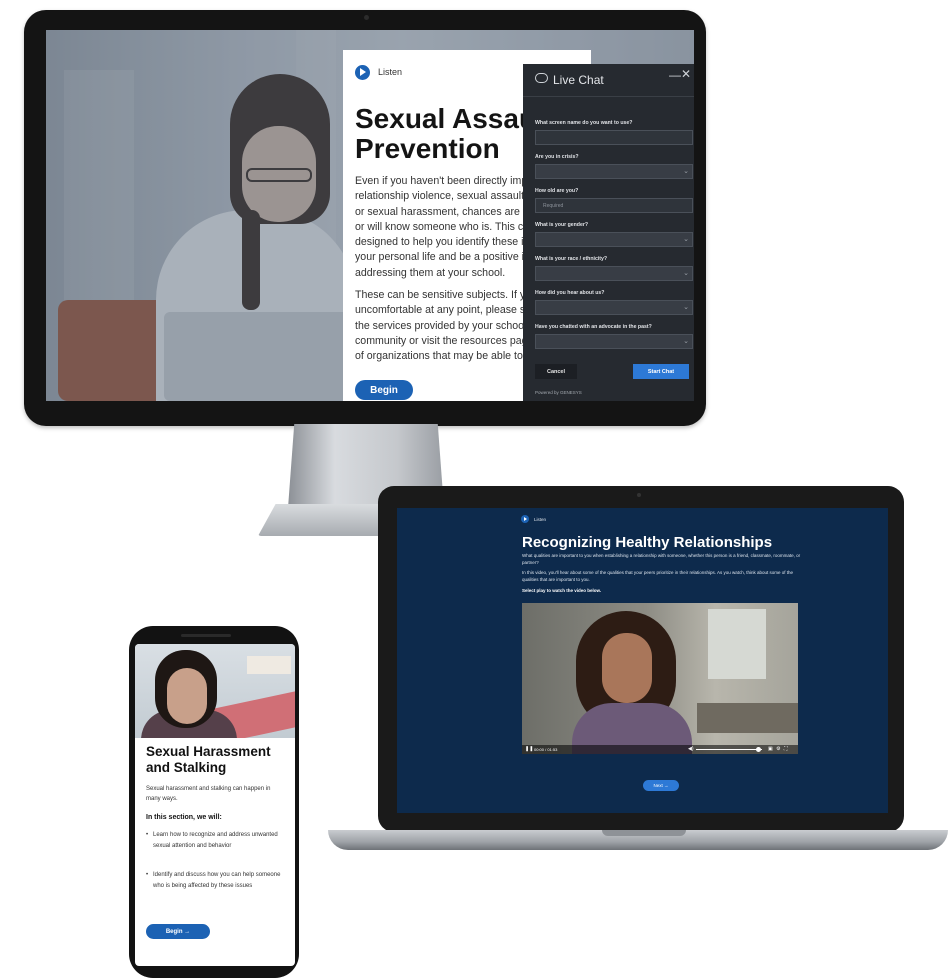 The width and height of the screenshot is (948, 978). Describe the element at coordinates (546, 749) in the screenshot. I see `video-time: 00:00 / 01:53` at that location.